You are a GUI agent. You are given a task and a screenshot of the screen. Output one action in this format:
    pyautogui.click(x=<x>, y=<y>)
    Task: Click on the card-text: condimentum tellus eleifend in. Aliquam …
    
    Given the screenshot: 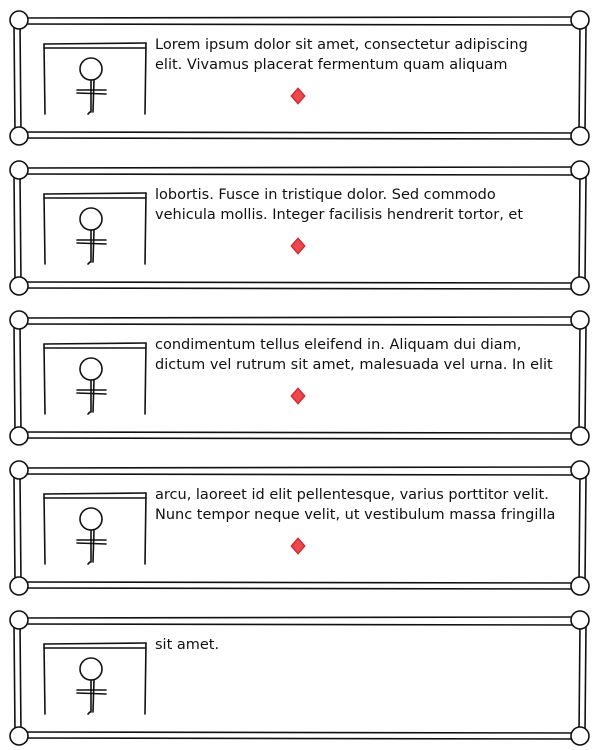 What is the action you would take?
    pyautogui.click(x=354, y=355)
    